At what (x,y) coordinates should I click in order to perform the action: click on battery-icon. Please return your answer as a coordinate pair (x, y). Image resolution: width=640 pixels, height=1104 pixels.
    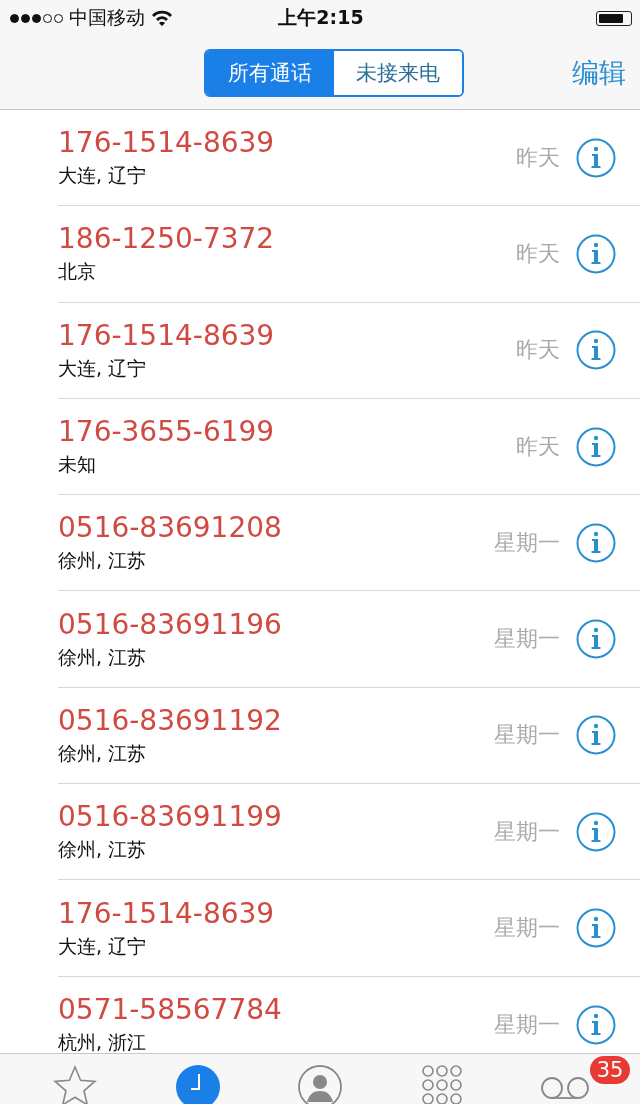
    Looking at the image, I should click on (614, 18).